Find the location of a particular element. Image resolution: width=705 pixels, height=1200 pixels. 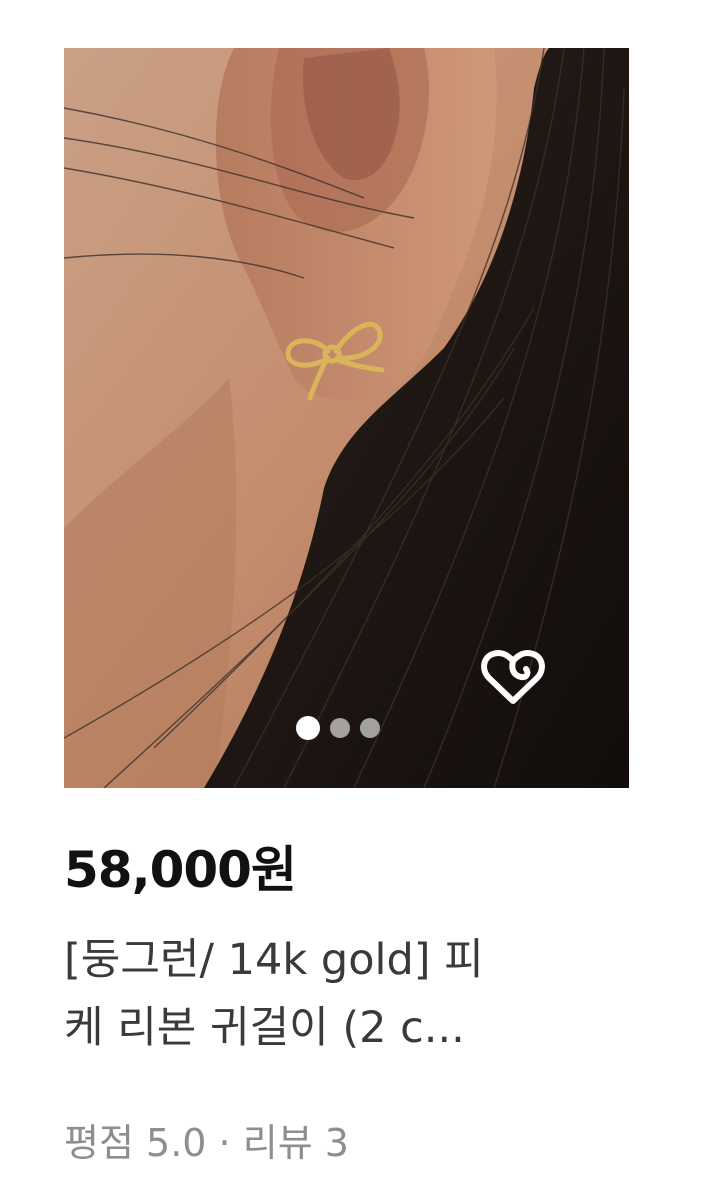

product-price: 58,000원 is located at coordinates (180, 870).